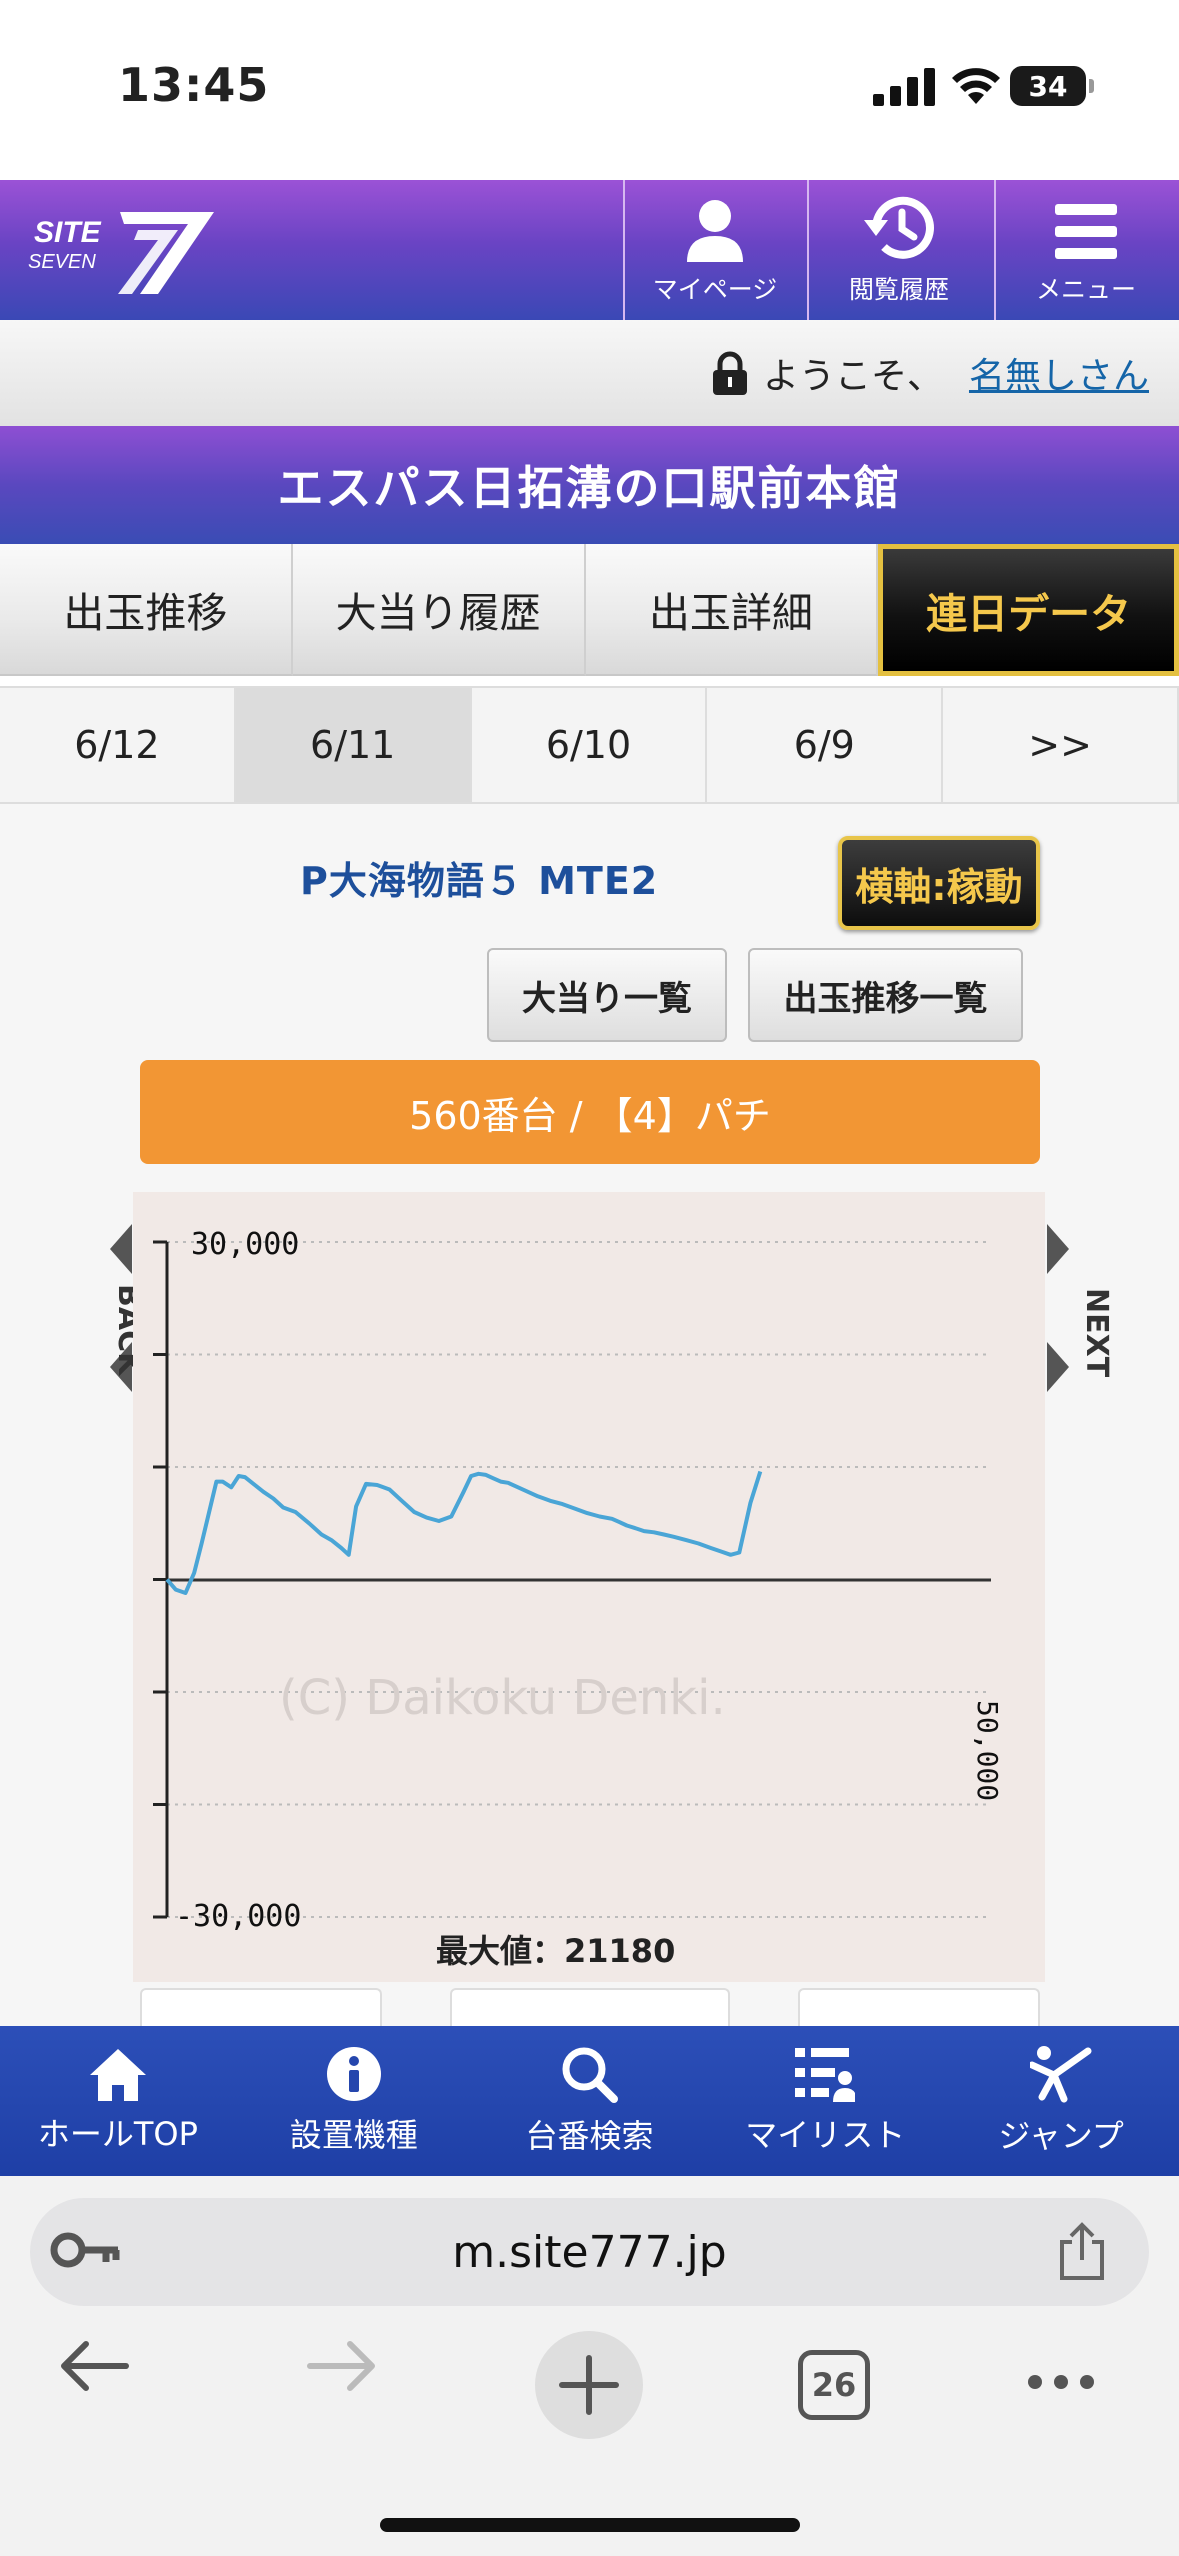  Describe the element at coordinates (904, 87) in the screenshot. I see `cellular-signal-icon` at that location.